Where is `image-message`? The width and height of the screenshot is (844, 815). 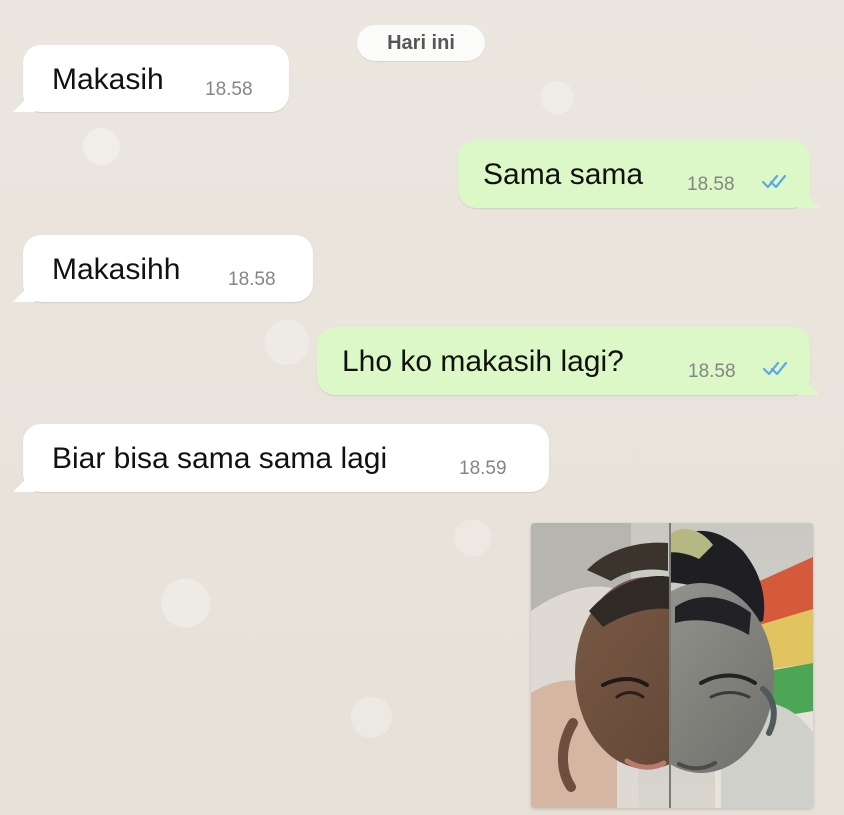
image-message is located at coordinates (672, 665).